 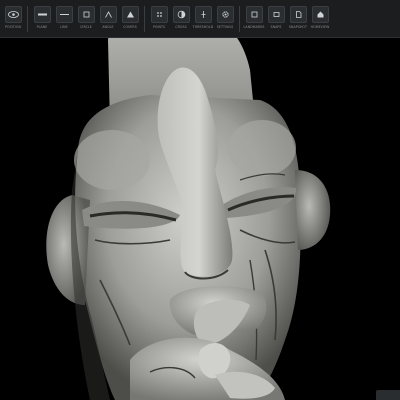 I want to click on dots-icon, so click(x=159, y=14).